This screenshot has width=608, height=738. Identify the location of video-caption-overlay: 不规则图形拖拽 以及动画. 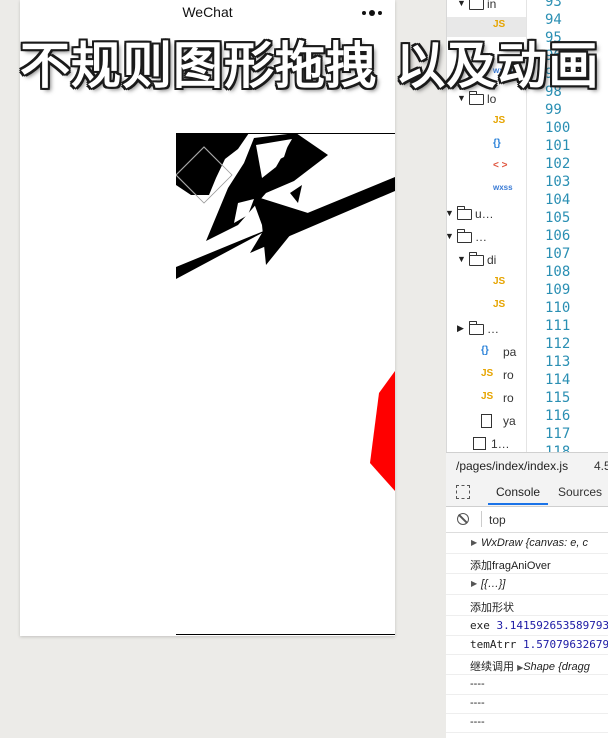
(310, 66).